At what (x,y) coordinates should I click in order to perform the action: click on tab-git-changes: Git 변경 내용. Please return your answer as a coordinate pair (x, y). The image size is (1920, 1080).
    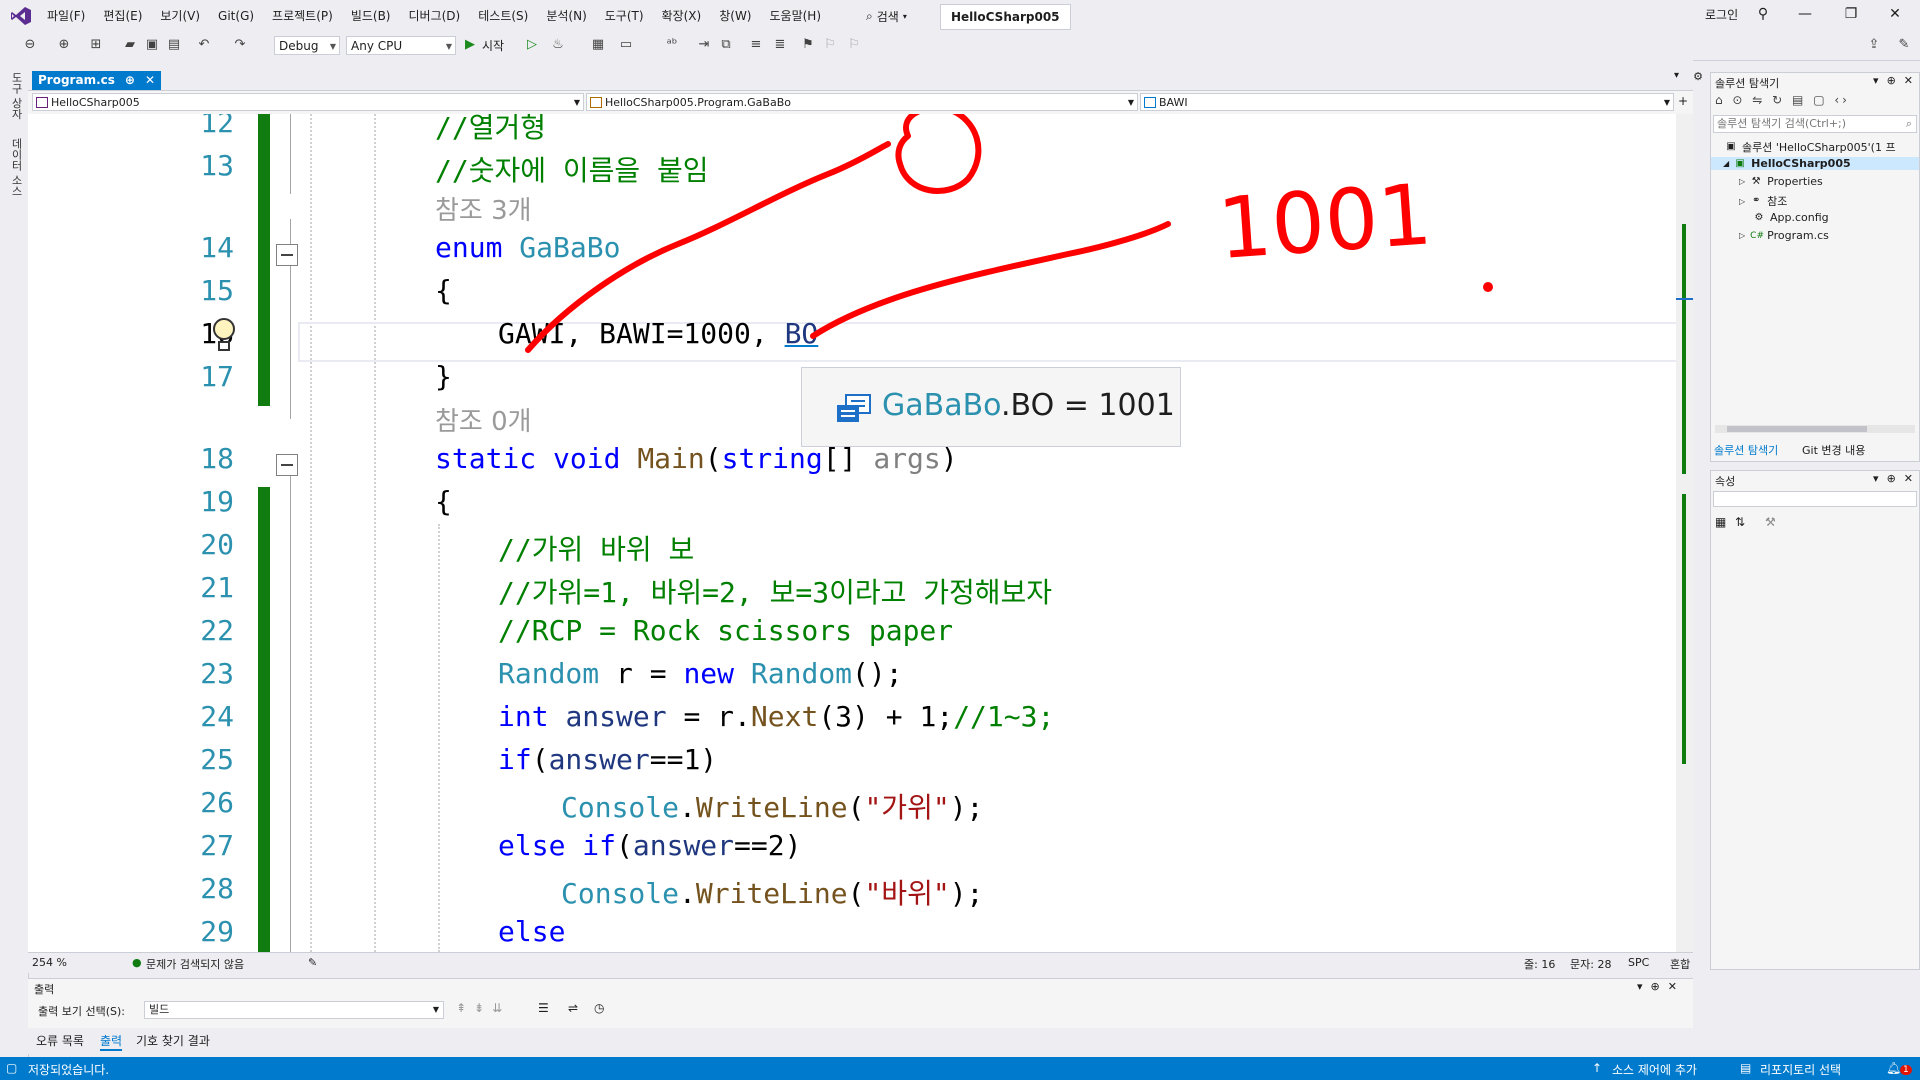
    Looking at the image, I should click on (1833, 450).